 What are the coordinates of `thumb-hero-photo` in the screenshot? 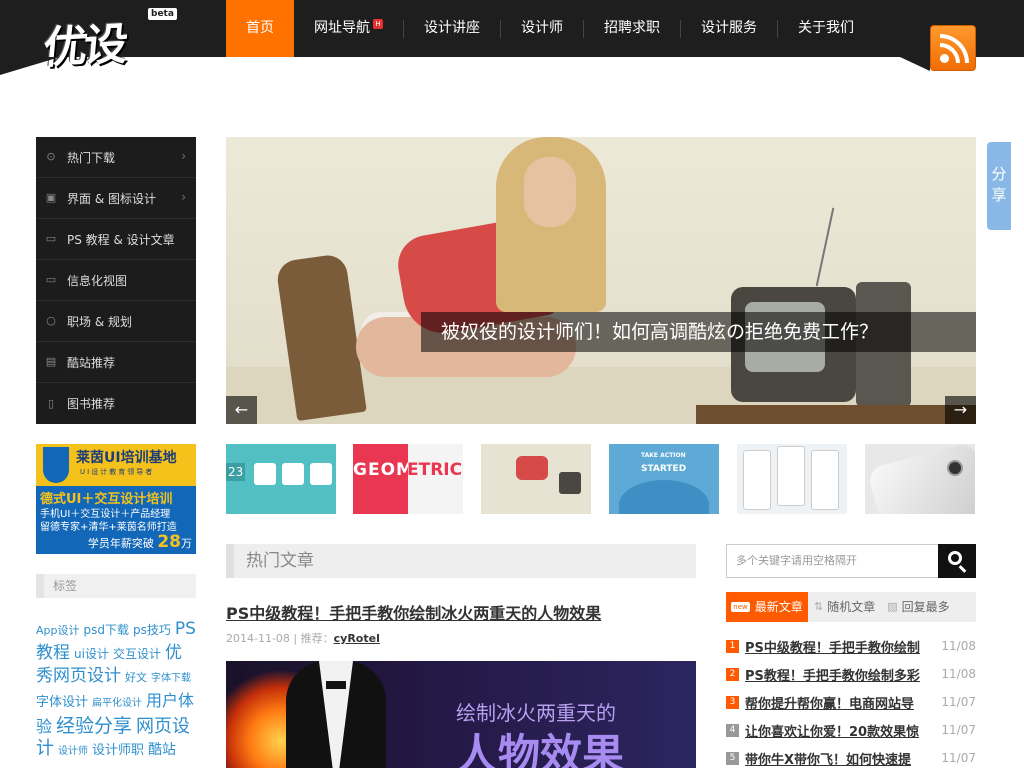 It's located at (536, 479).